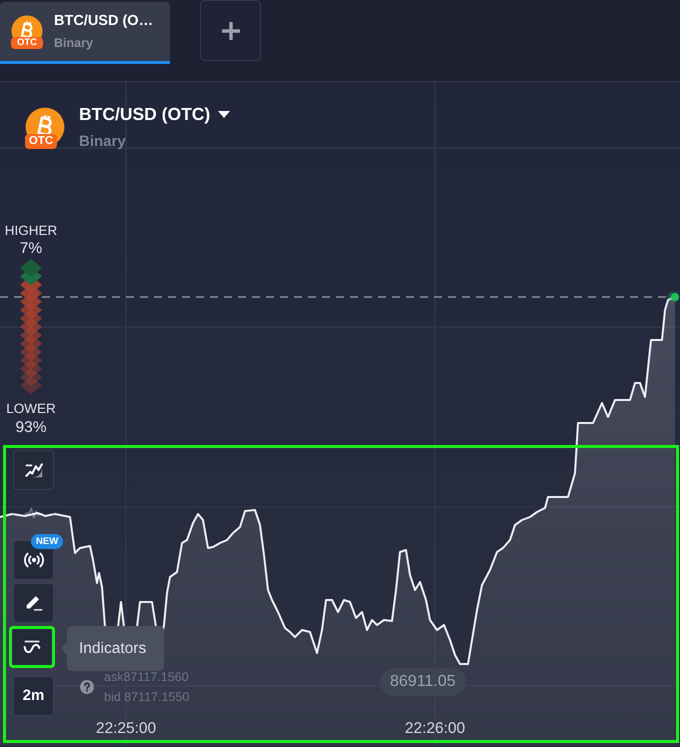 The height and width of the screenshot is (747, 680). I want to click on lower-label: LOWER, so click(31, 408).